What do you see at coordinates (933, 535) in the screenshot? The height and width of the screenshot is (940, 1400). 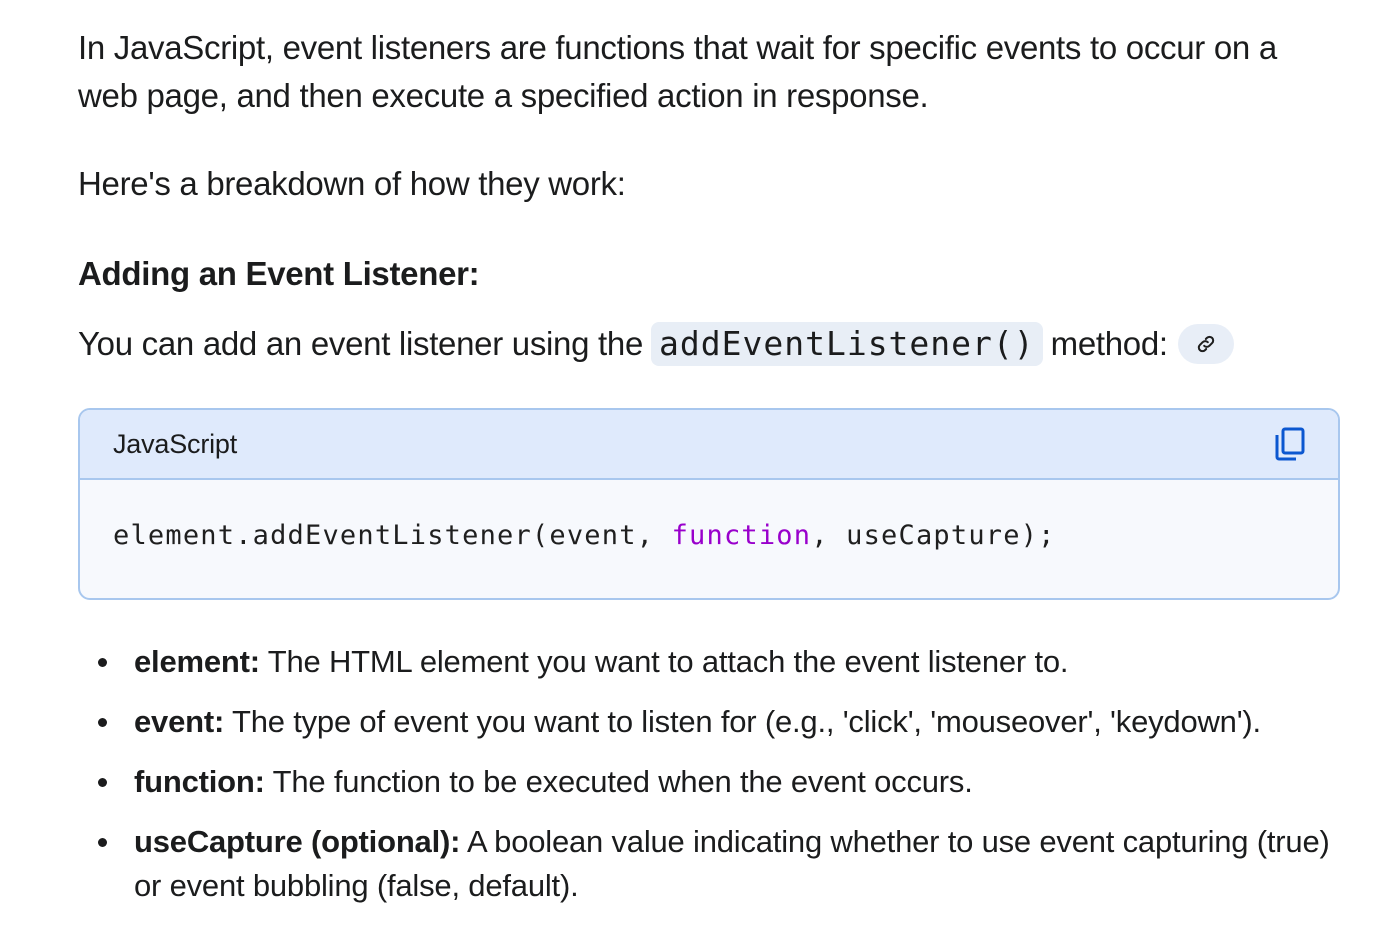 I see `code-text-part2: , useCapture);` at bounding box center [933, 535].